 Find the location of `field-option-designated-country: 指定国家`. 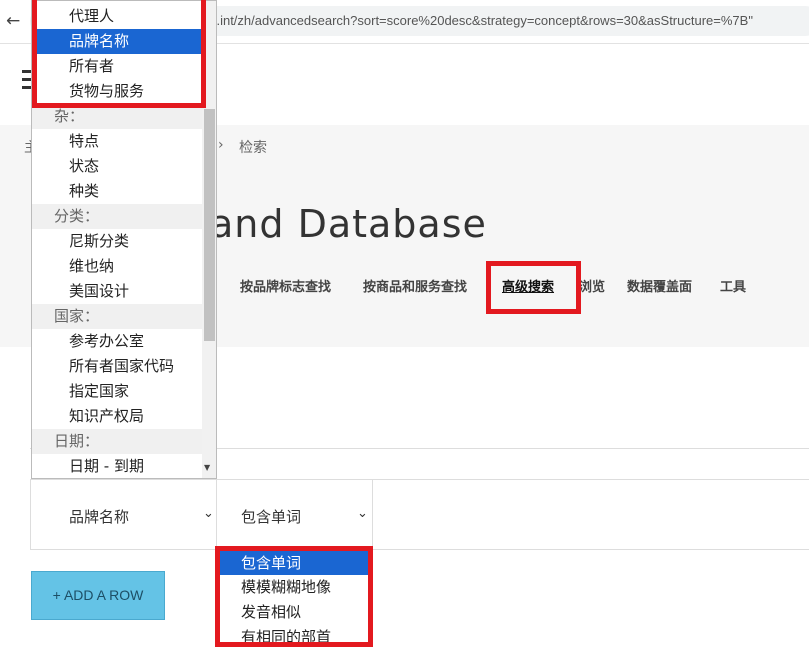

field-option-designated-country: 指定国家 is located at coordinates (117, 391).